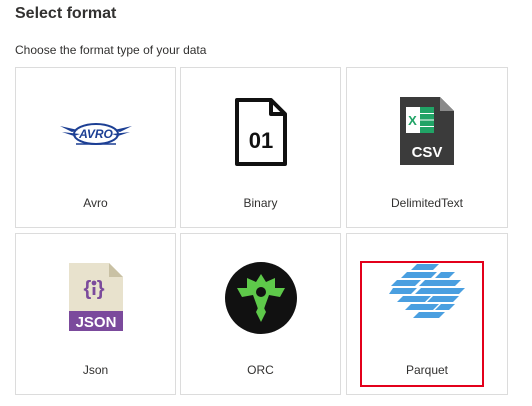 This screenshot has width=532, height=406. I want to click on page-subtitle: Choose the format type of your data, so click(111, 50).